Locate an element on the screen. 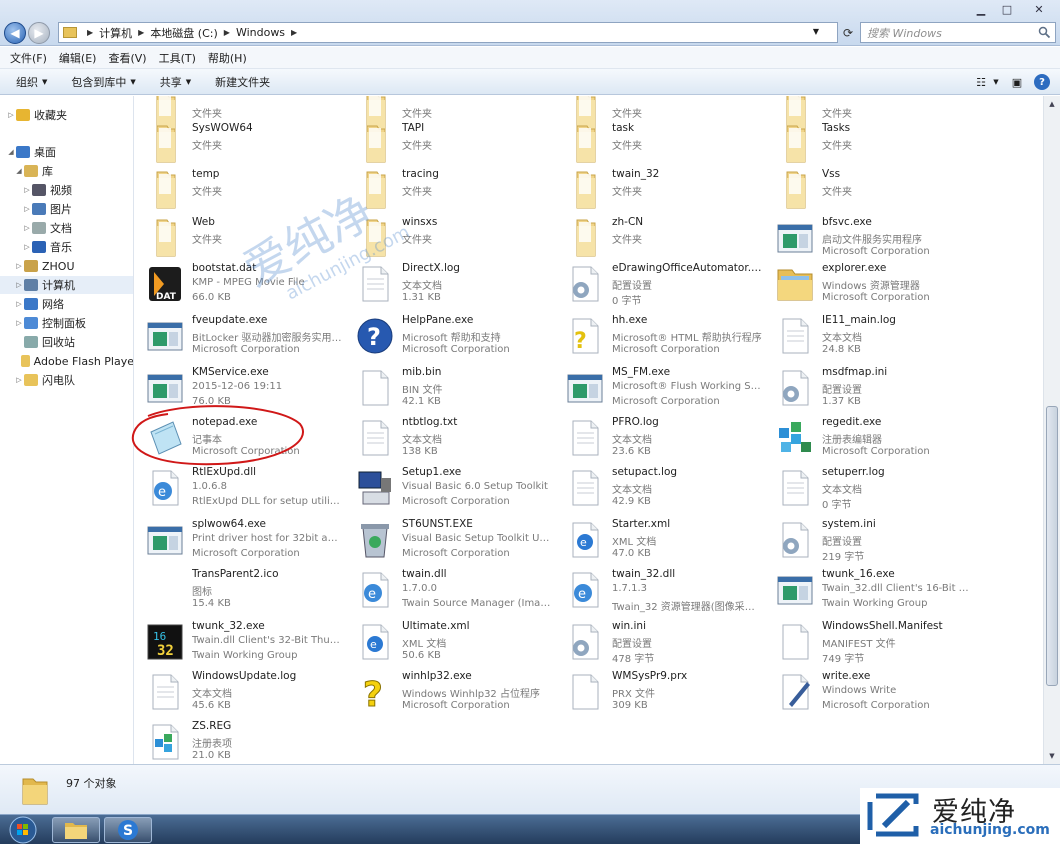 The width and height of the screenshot is (1060, 844). help-icon: ? is located at coordinates (1042, 82).